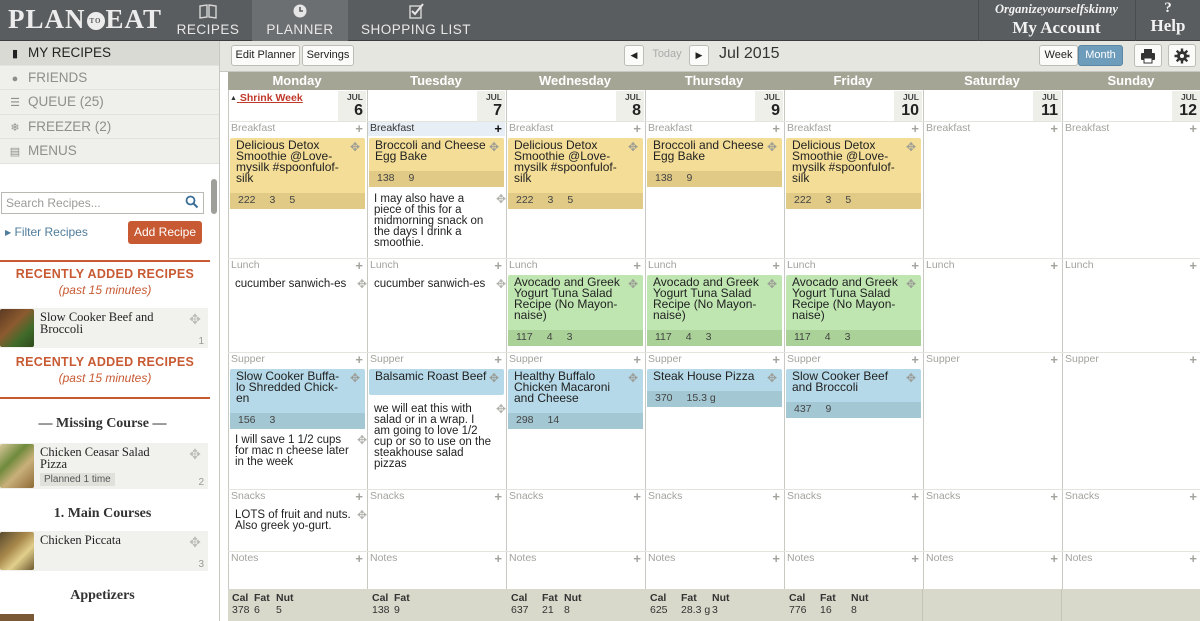 The width and height of the screenshot is (1200, 621). What do you see at coordinates (436, 382) in the screenshot?
I see `meal-card: Balsamic Roast Beef ✥` at bounding box center [436, 382].